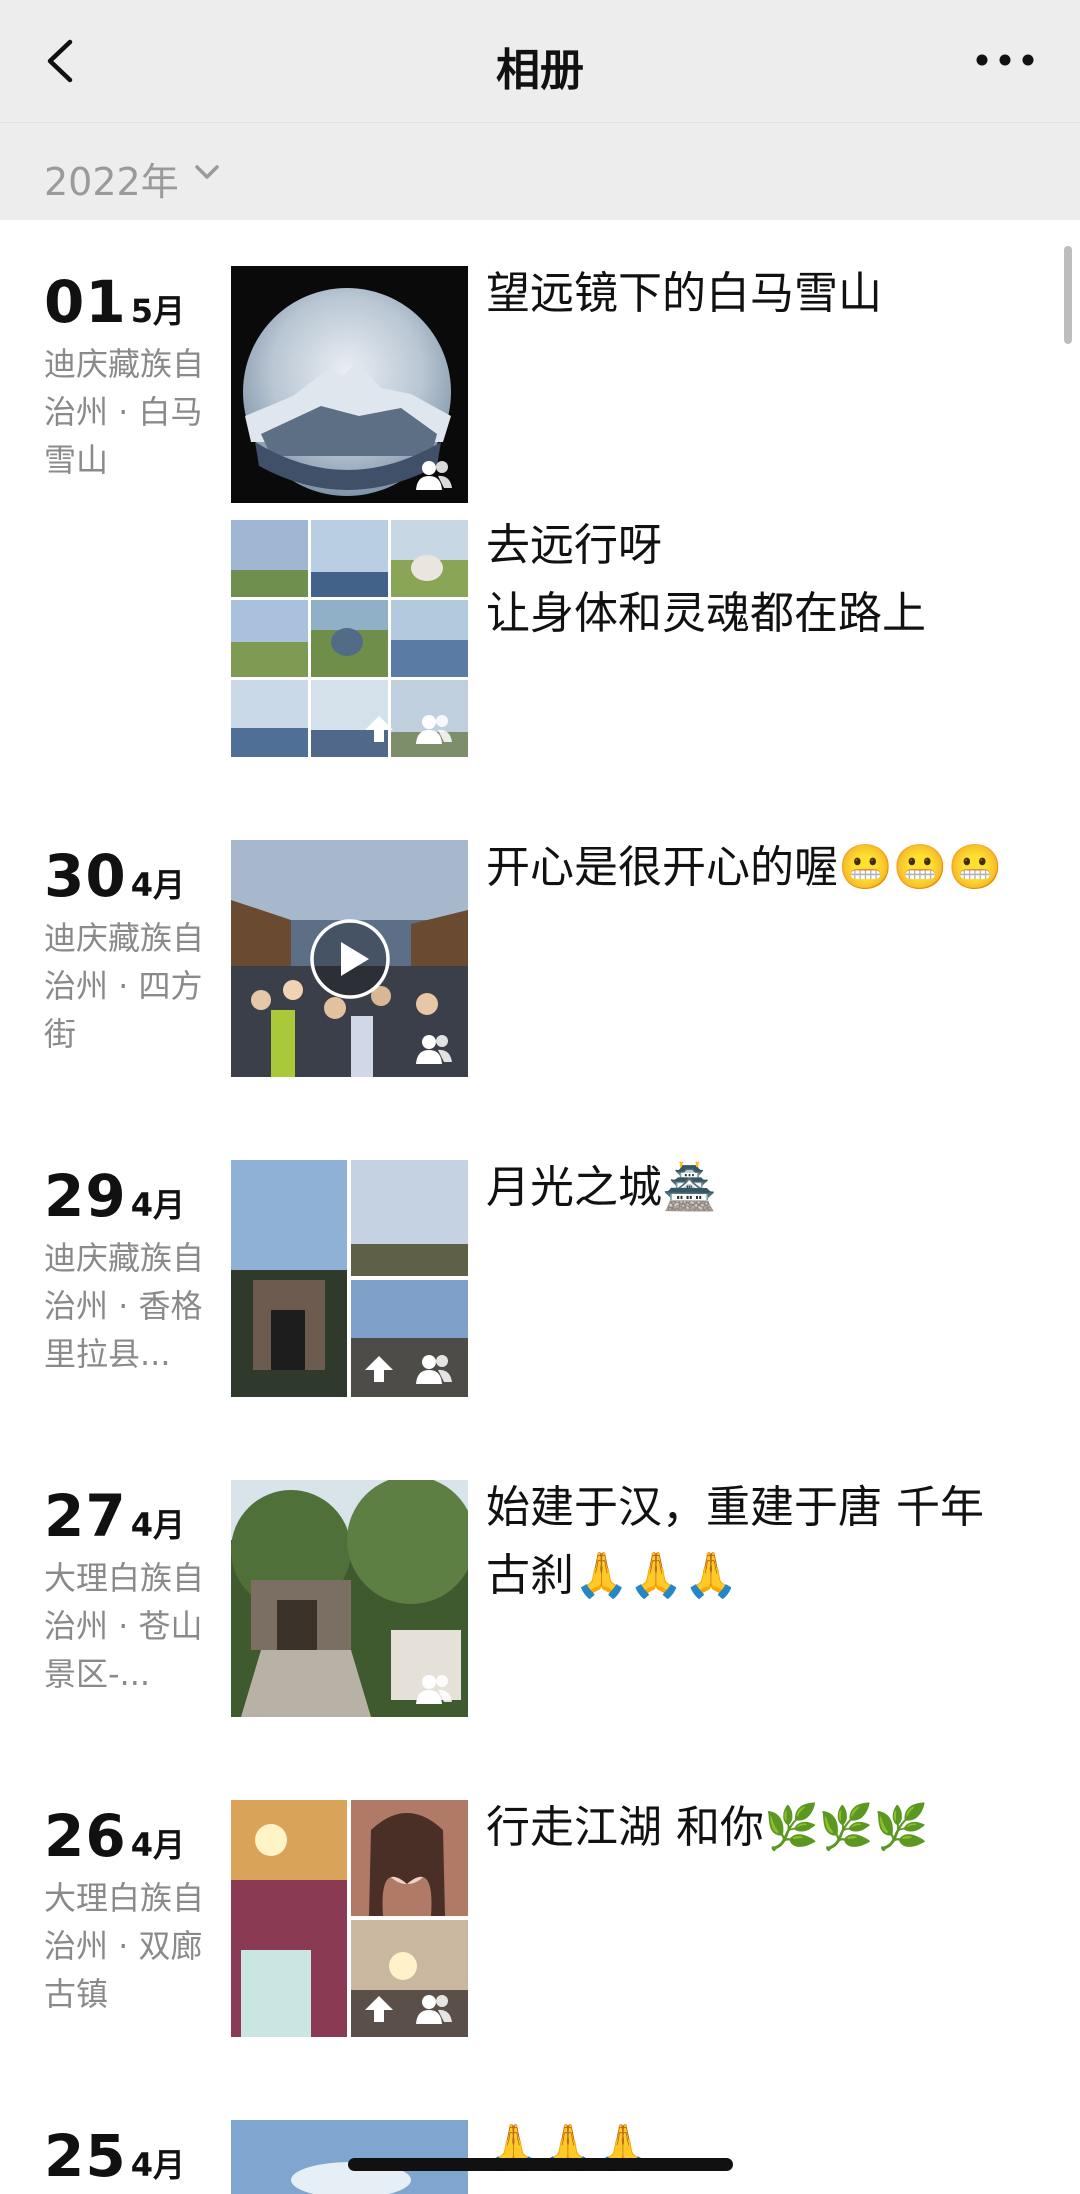 Image resolution: width=1080 pixels, height=2194 pixels. Describe the element at coordinates (756, 1828) in the screenshot. I see `post-caption: 行走江湖 和你🌿🌿🌿` at that location.